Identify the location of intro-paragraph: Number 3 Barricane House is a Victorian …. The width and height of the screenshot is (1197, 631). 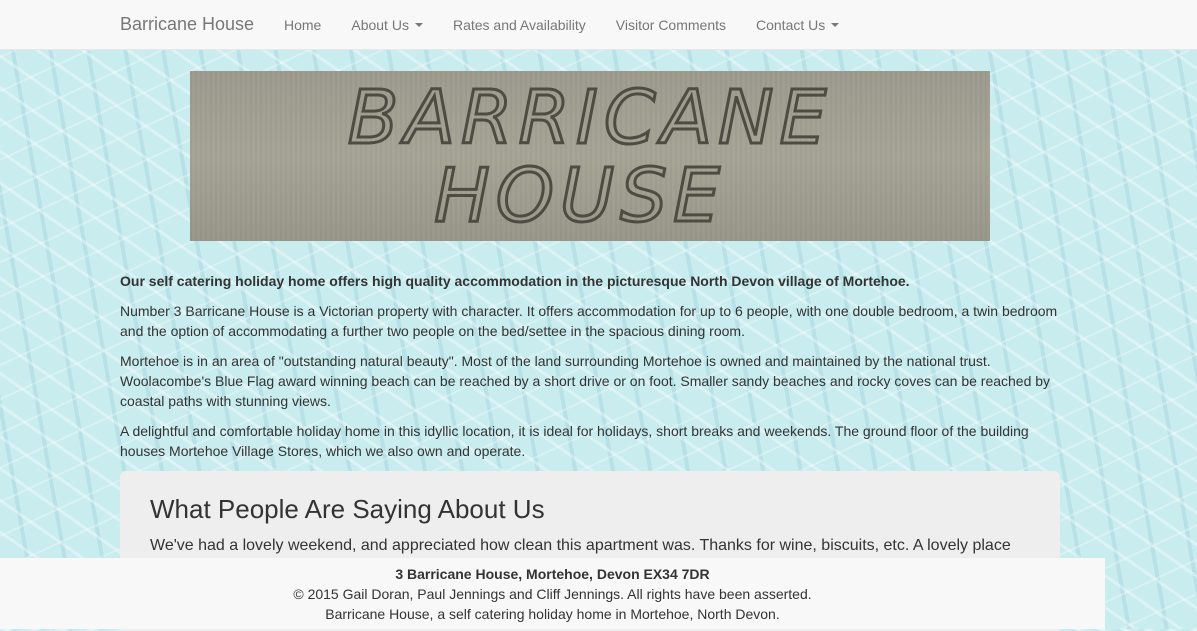
(589, 321).